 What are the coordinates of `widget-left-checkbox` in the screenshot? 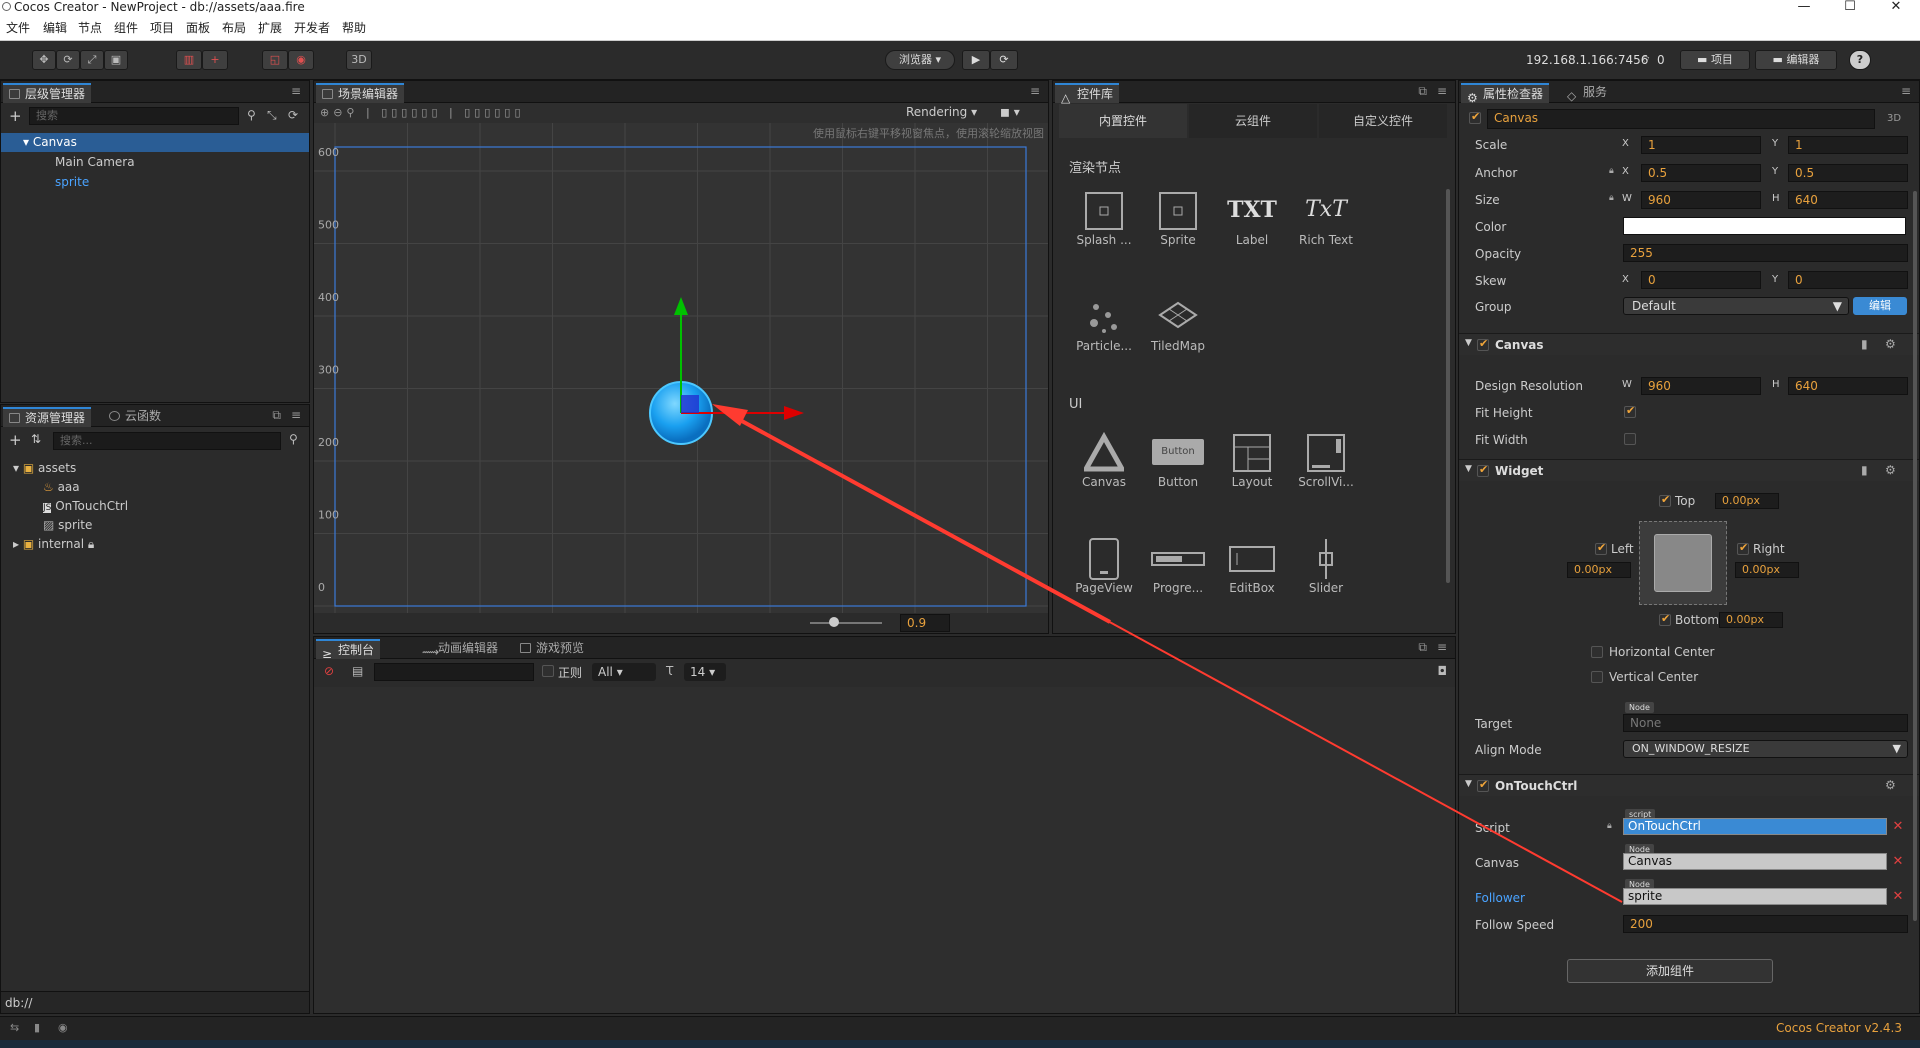 It's located at (1601, 548).